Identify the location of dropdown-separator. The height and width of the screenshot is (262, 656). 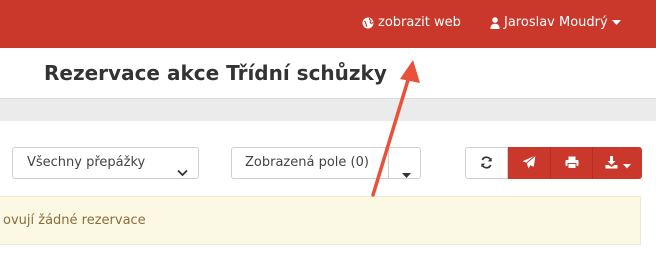
(388, 163).